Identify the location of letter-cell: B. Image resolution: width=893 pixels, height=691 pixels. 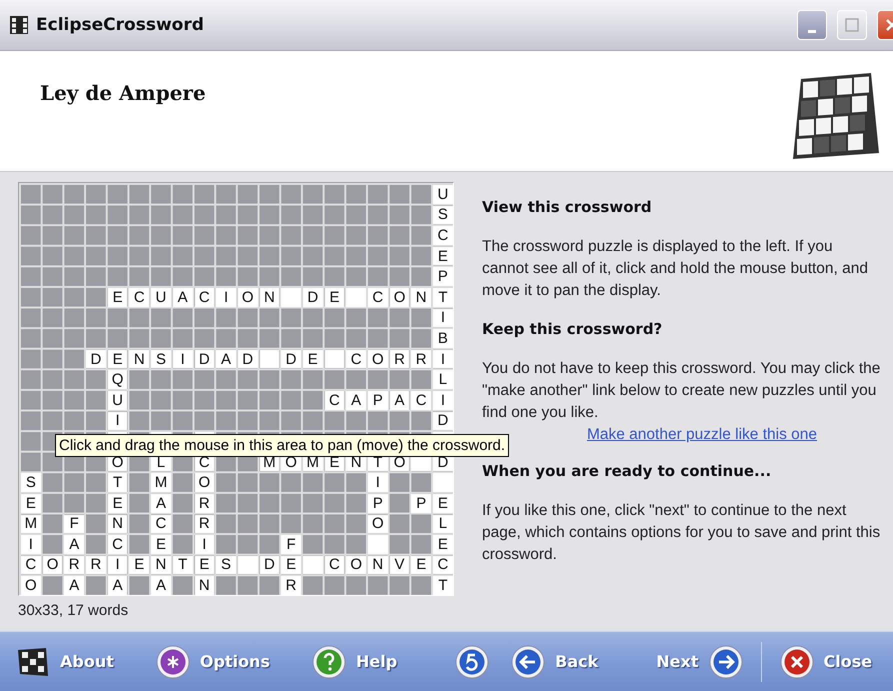
(443, 338).